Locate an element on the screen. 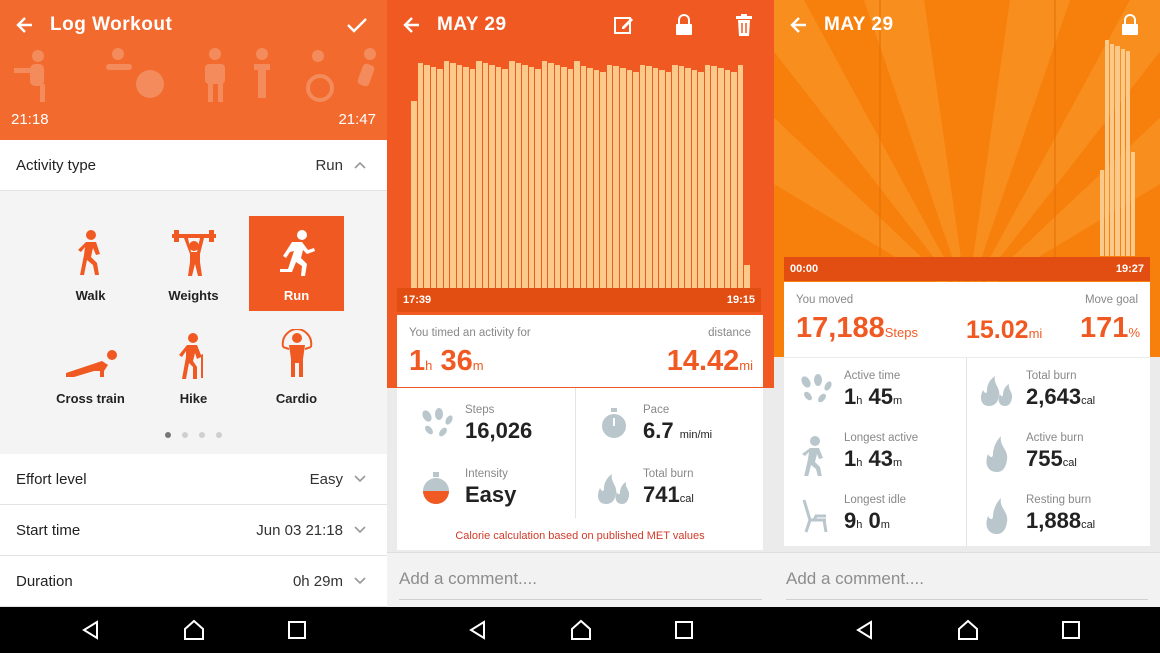  page-indicator is located at coordinates (193, 435).